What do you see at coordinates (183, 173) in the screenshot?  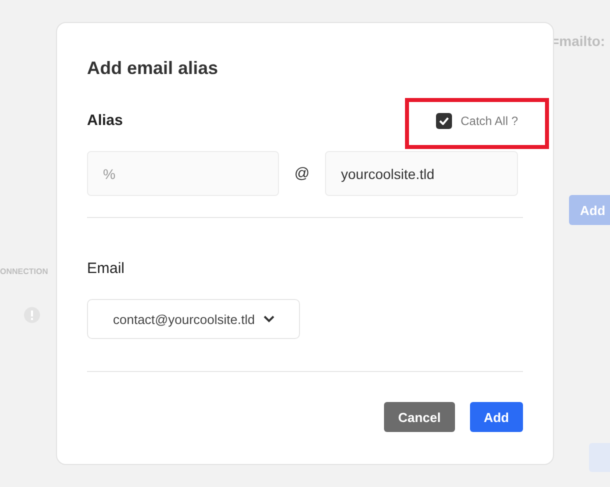 I see `alias-field: %` at bounding box center [183, 173].